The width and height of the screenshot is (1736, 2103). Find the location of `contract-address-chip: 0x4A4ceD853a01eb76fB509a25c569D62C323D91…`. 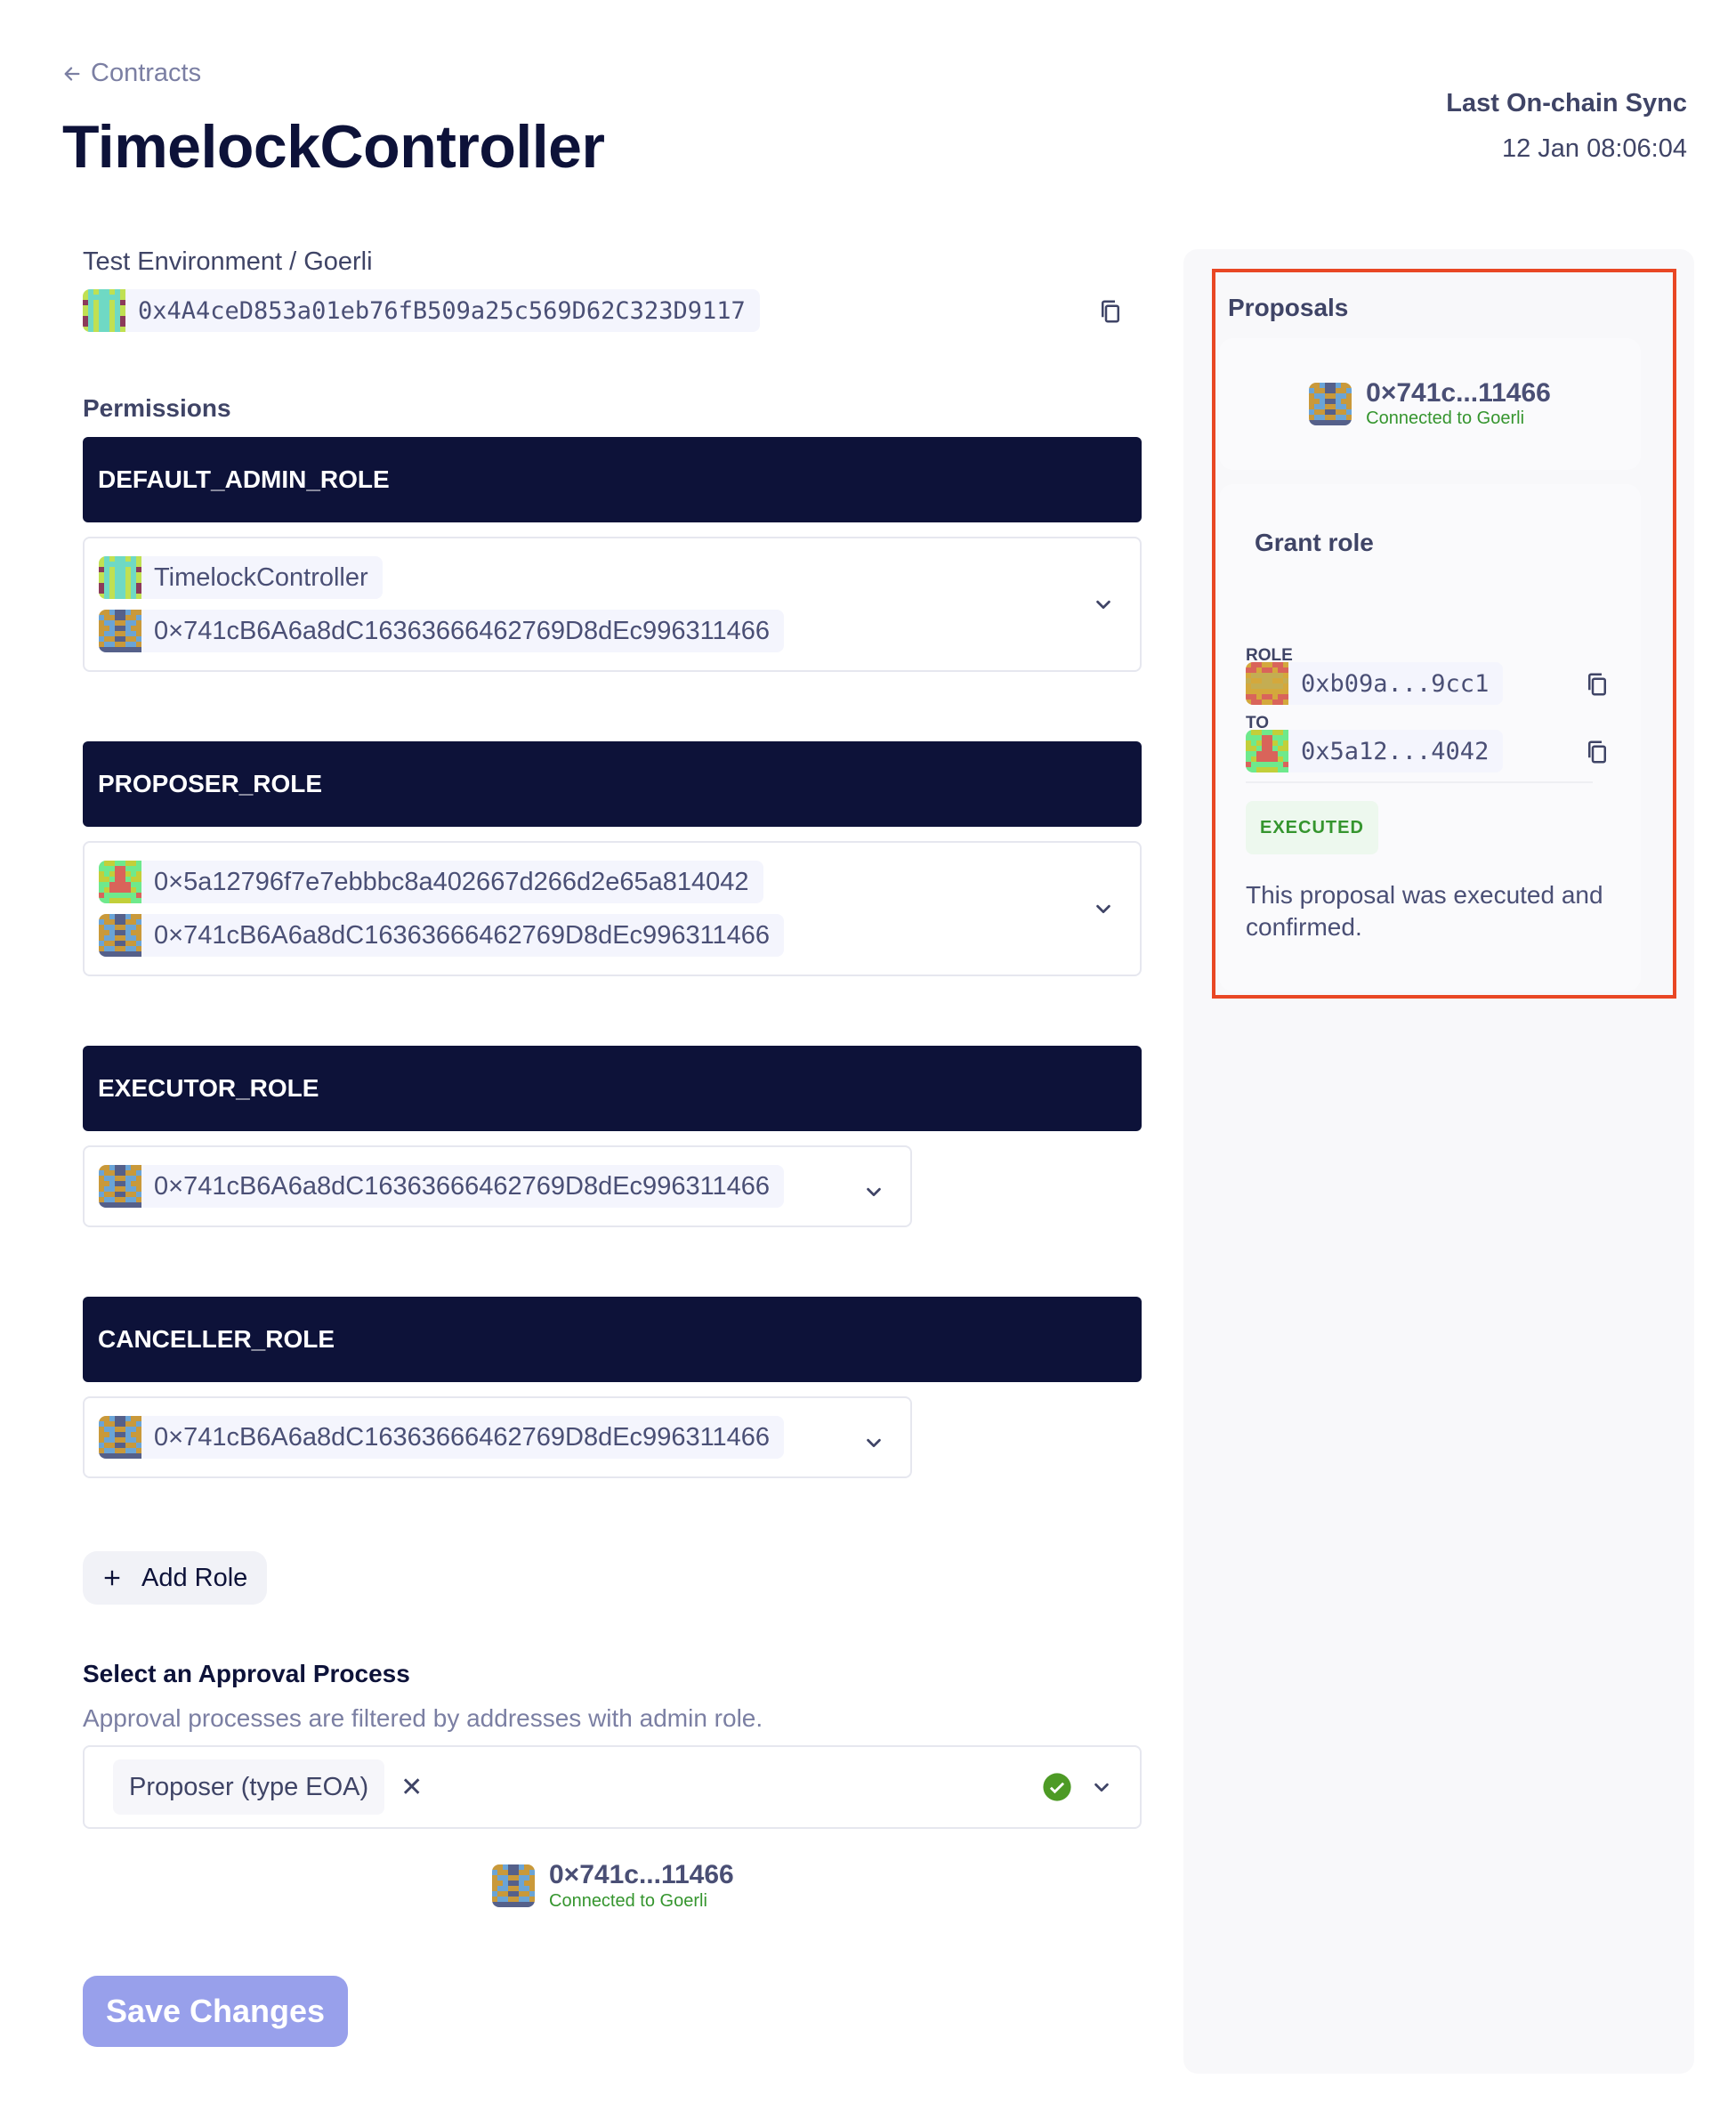

contract-address-chip: 0x4A4ceD853a01eb76fB509a25c569D62C323D91… is located at coordinates (421, 310).